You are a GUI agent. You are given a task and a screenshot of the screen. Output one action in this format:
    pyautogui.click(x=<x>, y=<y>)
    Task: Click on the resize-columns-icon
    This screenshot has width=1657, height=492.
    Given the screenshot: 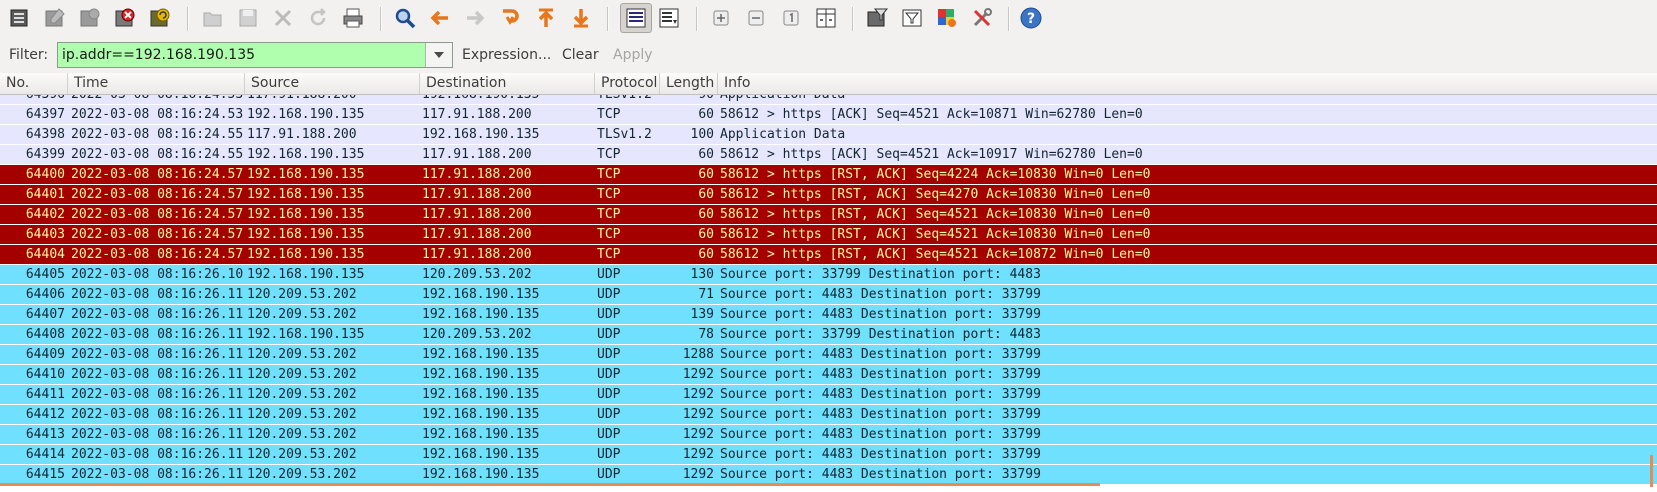 What is the action you would take?
    pyautogui.click(x=826, y=18)
    